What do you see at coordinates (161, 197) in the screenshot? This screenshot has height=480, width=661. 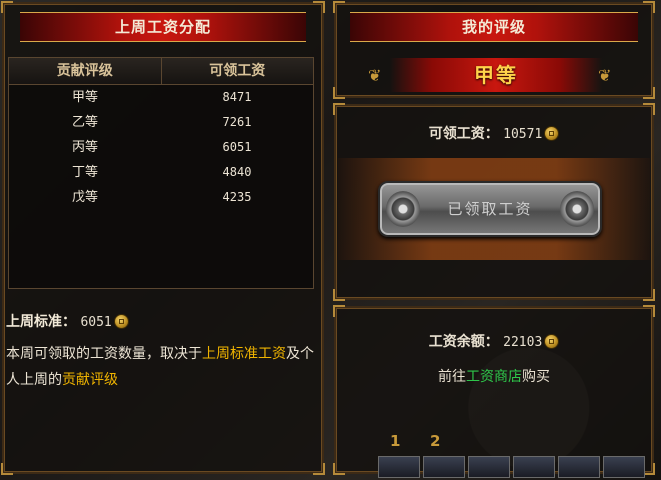 I see `table-row: 戊等 4235` at bounding box center [161, 197].